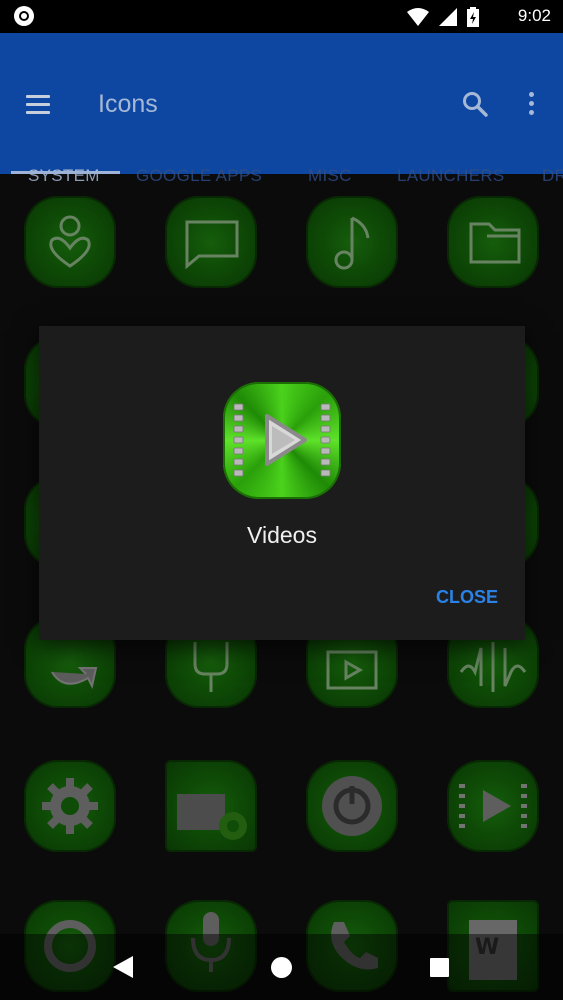 The image size is (563, 1000). What do you see at coordinates (418, 16) in the screenshot?
I see `wifi-icon` at bounding box center [418, 16].